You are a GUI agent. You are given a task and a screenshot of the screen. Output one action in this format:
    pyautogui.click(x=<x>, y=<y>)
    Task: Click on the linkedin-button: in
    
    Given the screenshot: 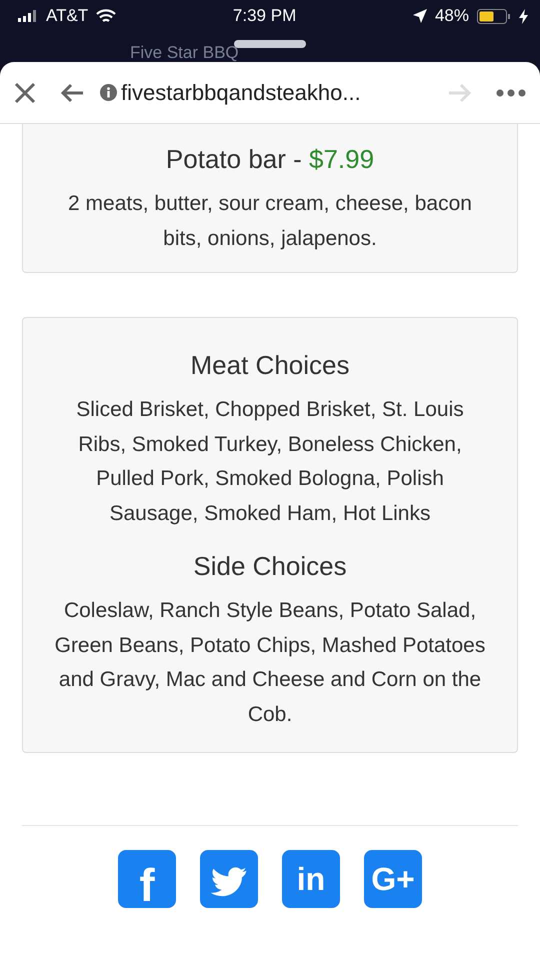 What is the action you would take?
    pyautogui.click(x=311, y=879)
    